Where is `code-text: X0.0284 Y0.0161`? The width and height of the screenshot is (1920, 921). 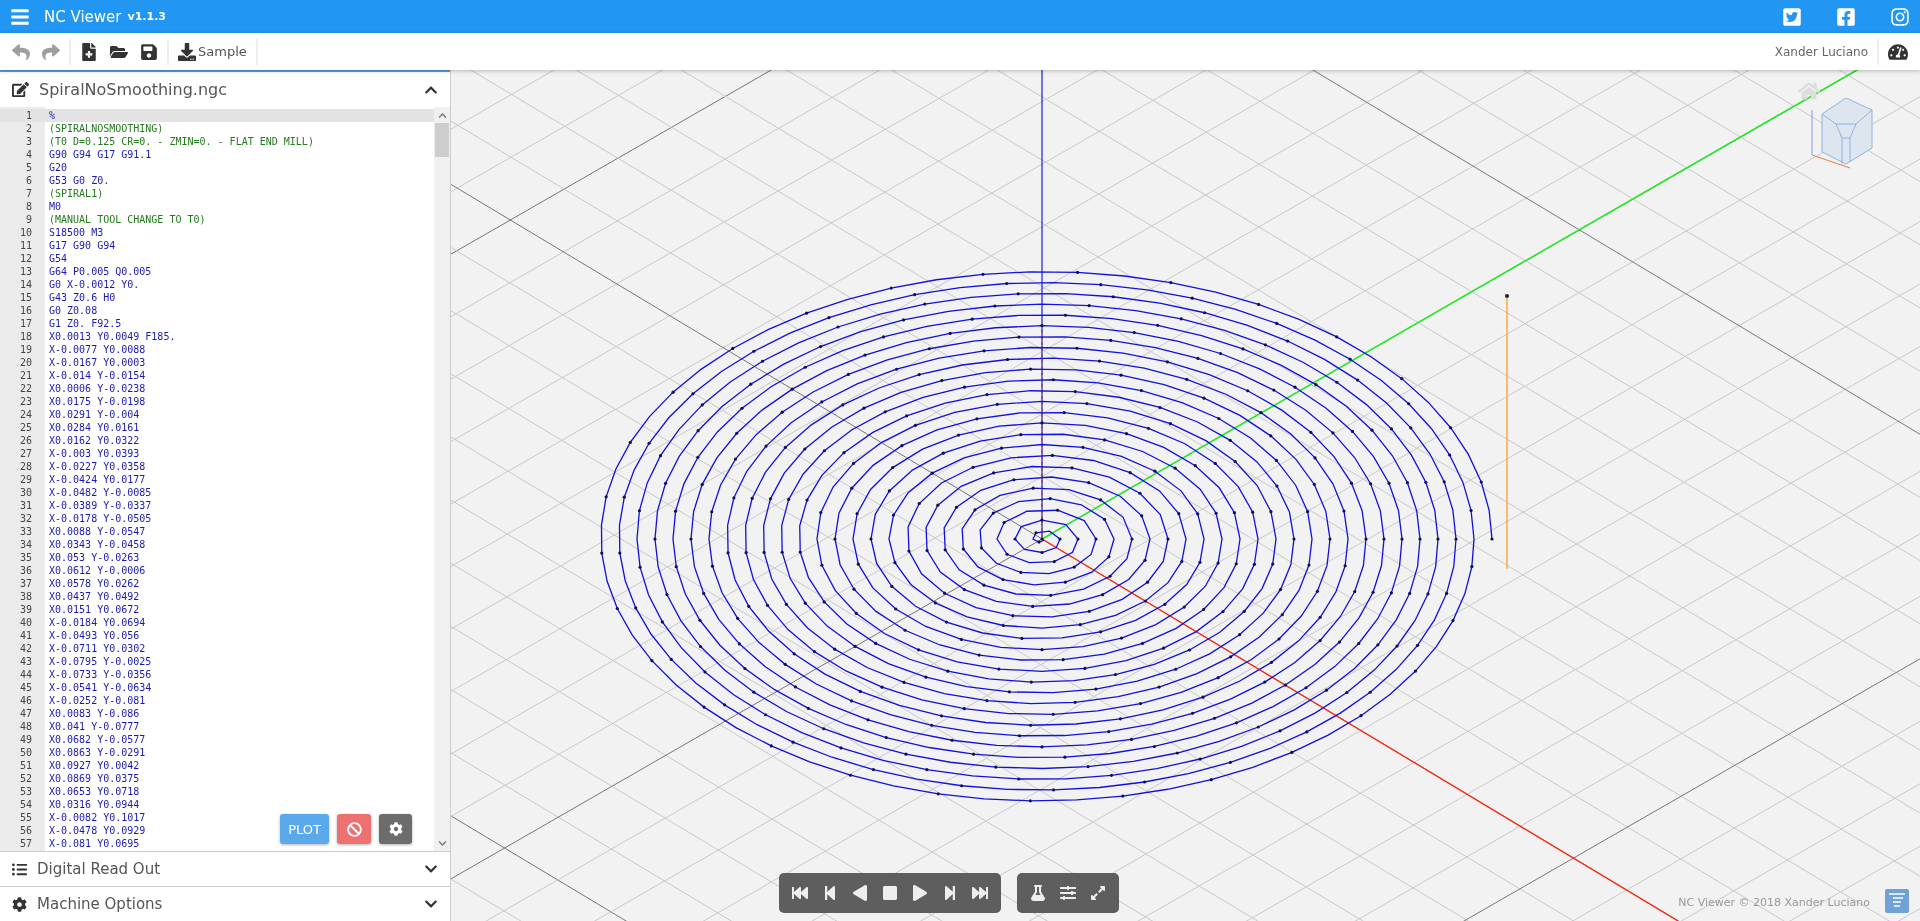 code-text: X0.0284 Y0.0161 is located at coordinates (94, 427).